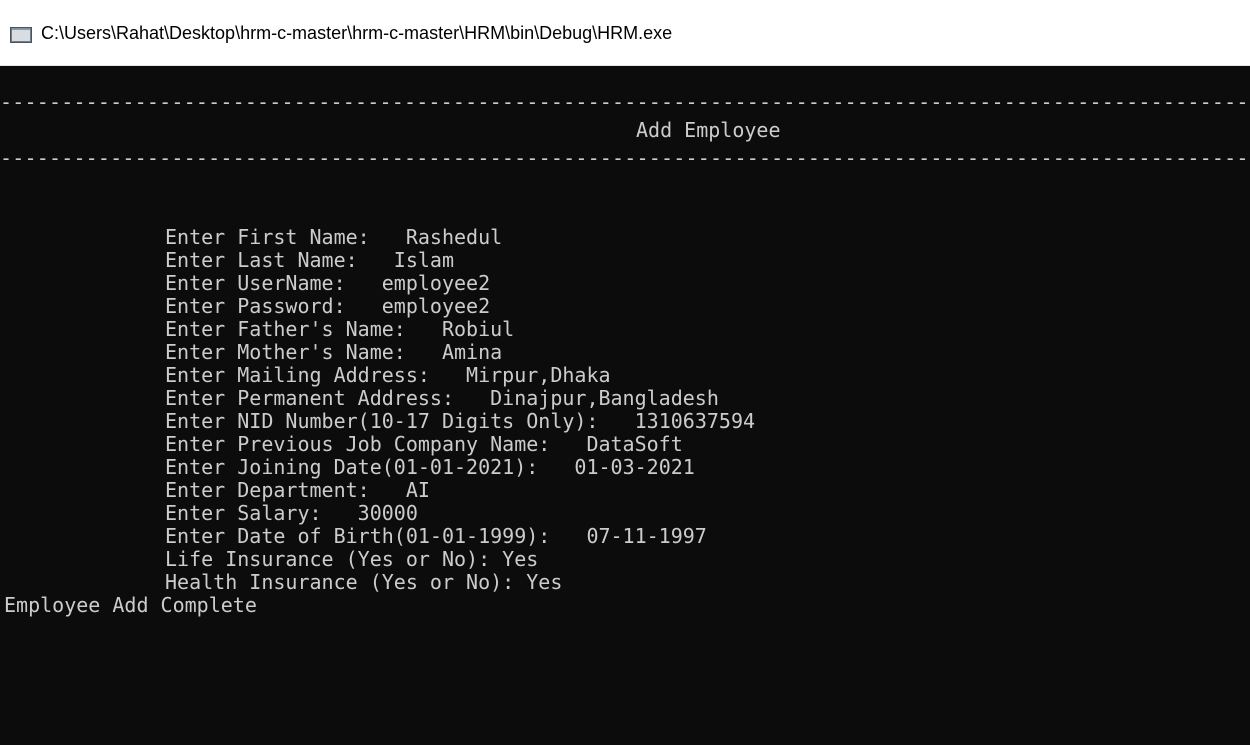  What do you see at coordinates (303, 352) in the screenshot?
I see `field-label: Enter Mother's Name:` at bounding box center [303, 352].